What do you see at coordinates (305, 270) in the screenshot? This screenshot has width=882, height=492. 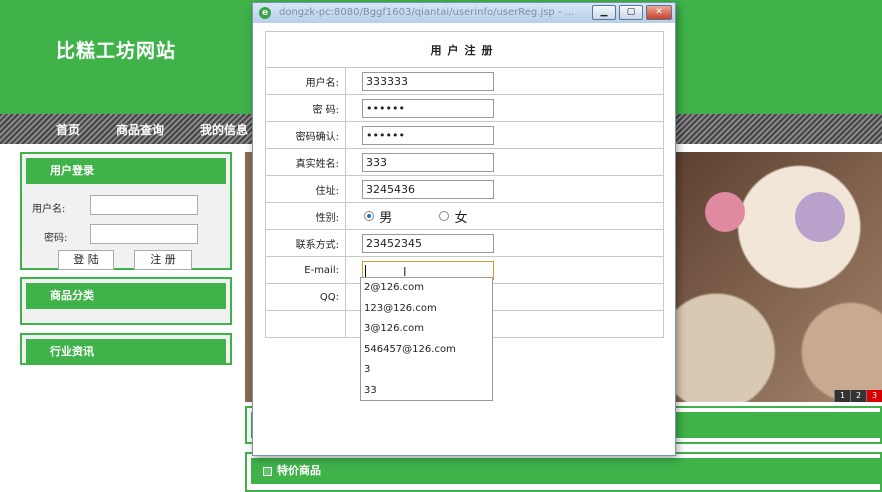 I see `email-label: E-mail:` at bounding box center [305, 270].